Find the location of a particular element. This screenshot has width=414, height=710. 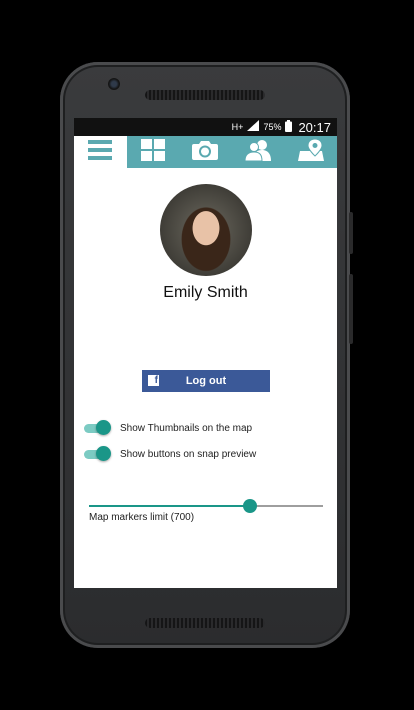

tab-camera is located at coordinates (205, 152).